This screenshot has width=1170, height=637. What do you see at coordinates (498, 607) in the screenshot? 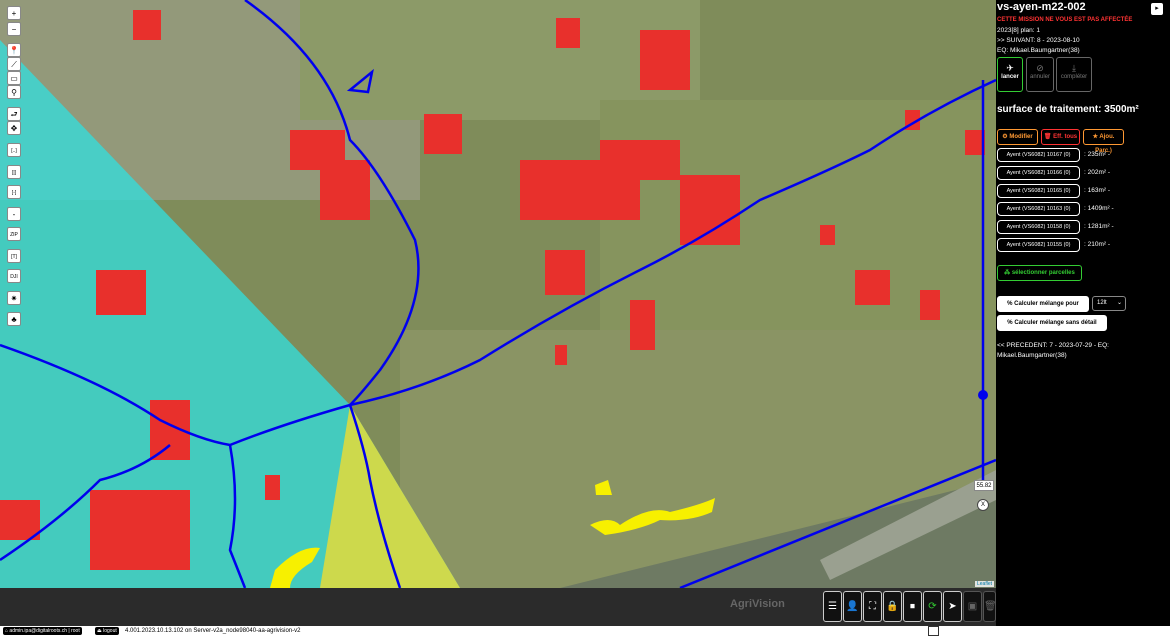
I see `bottom-toolbar: AgriVision ☰ 👤 ⛶ 🔒 ⏹ ⟳ ➤ ▣ 🗑` at bounding box center [498, 607].